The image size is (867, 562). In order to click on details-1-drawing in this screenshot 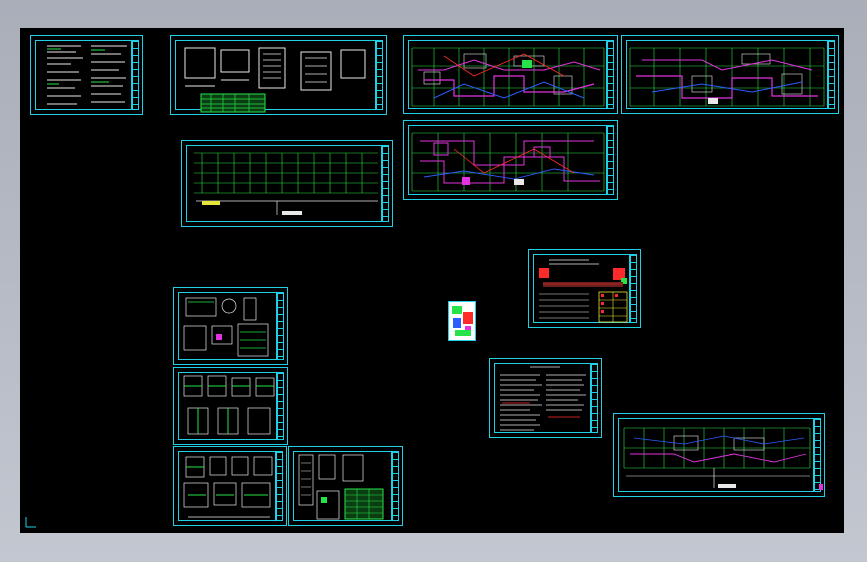, I will do `click(226, 327)`.